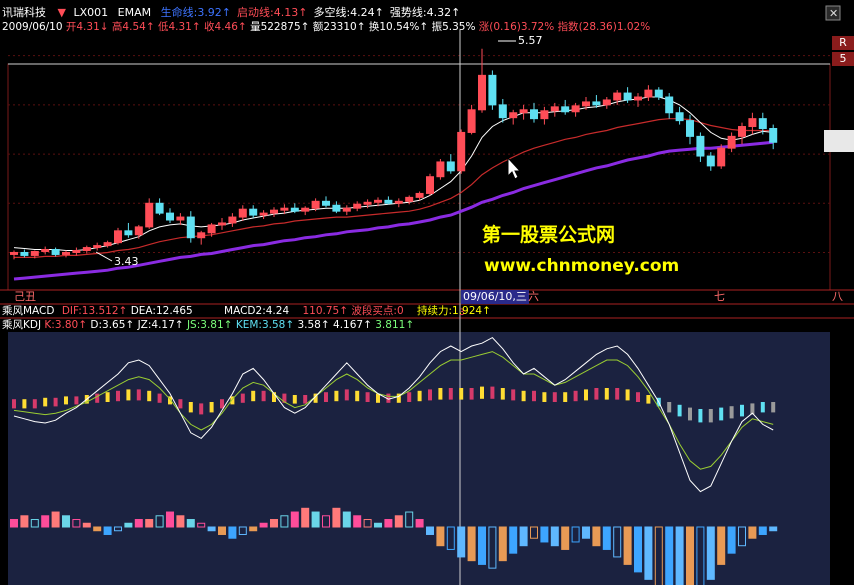  Describe the element at coordinates (28, 311) in the screenshot. I see `macd-name: 乘风MACD` at that location.